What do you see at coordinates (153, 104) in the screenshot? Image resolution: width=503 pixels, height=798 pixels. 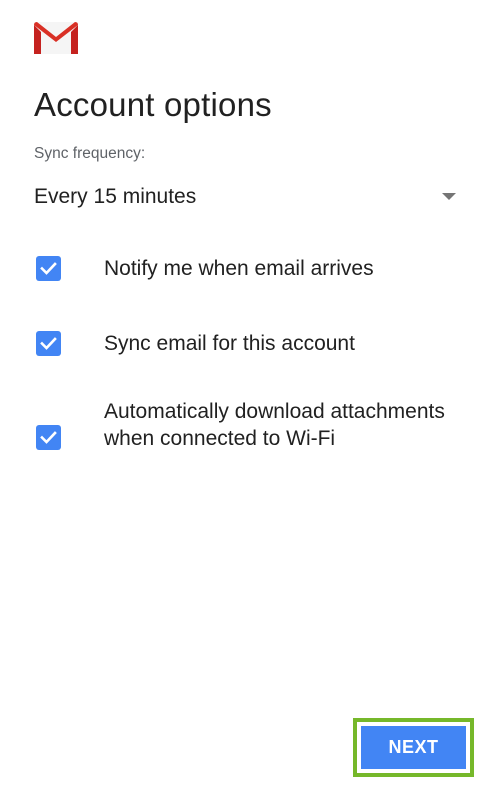 I see `page-title: Account options` at bounding box center [153, 104].